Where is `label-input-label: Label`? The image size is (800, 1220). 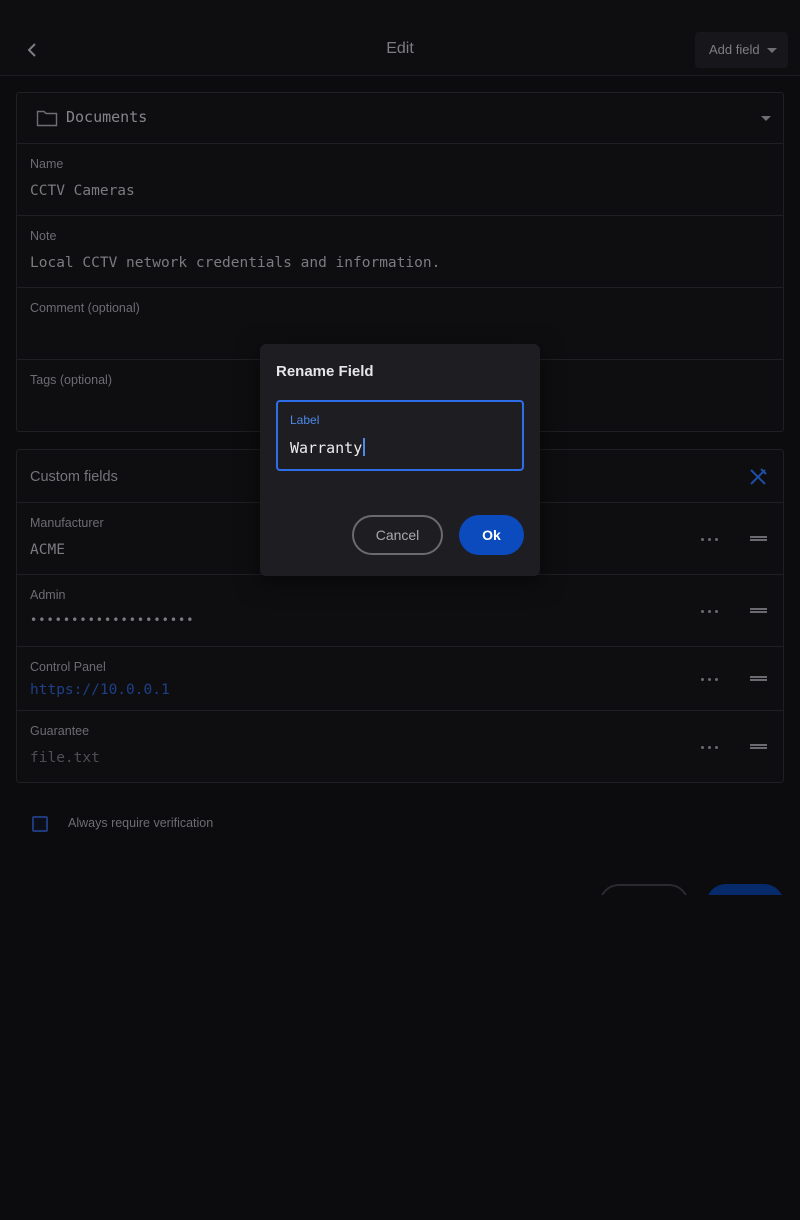
label-input-label: Label is located at coordinates (305, 420).